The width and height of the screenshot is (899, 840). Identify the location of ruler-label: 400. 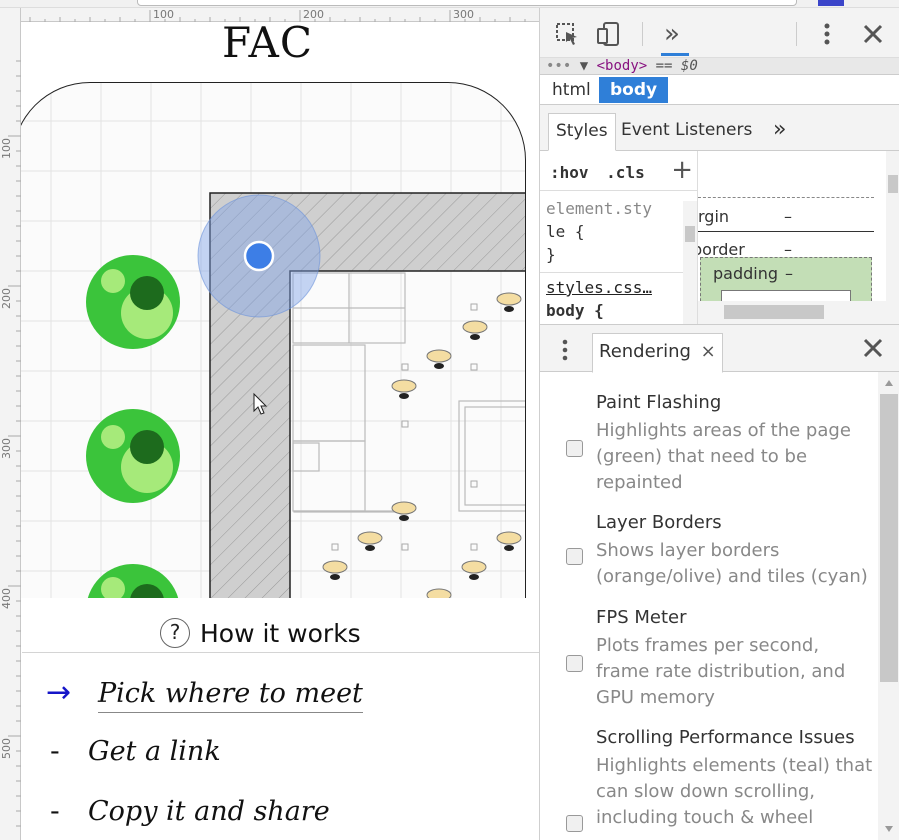
(6, 598).